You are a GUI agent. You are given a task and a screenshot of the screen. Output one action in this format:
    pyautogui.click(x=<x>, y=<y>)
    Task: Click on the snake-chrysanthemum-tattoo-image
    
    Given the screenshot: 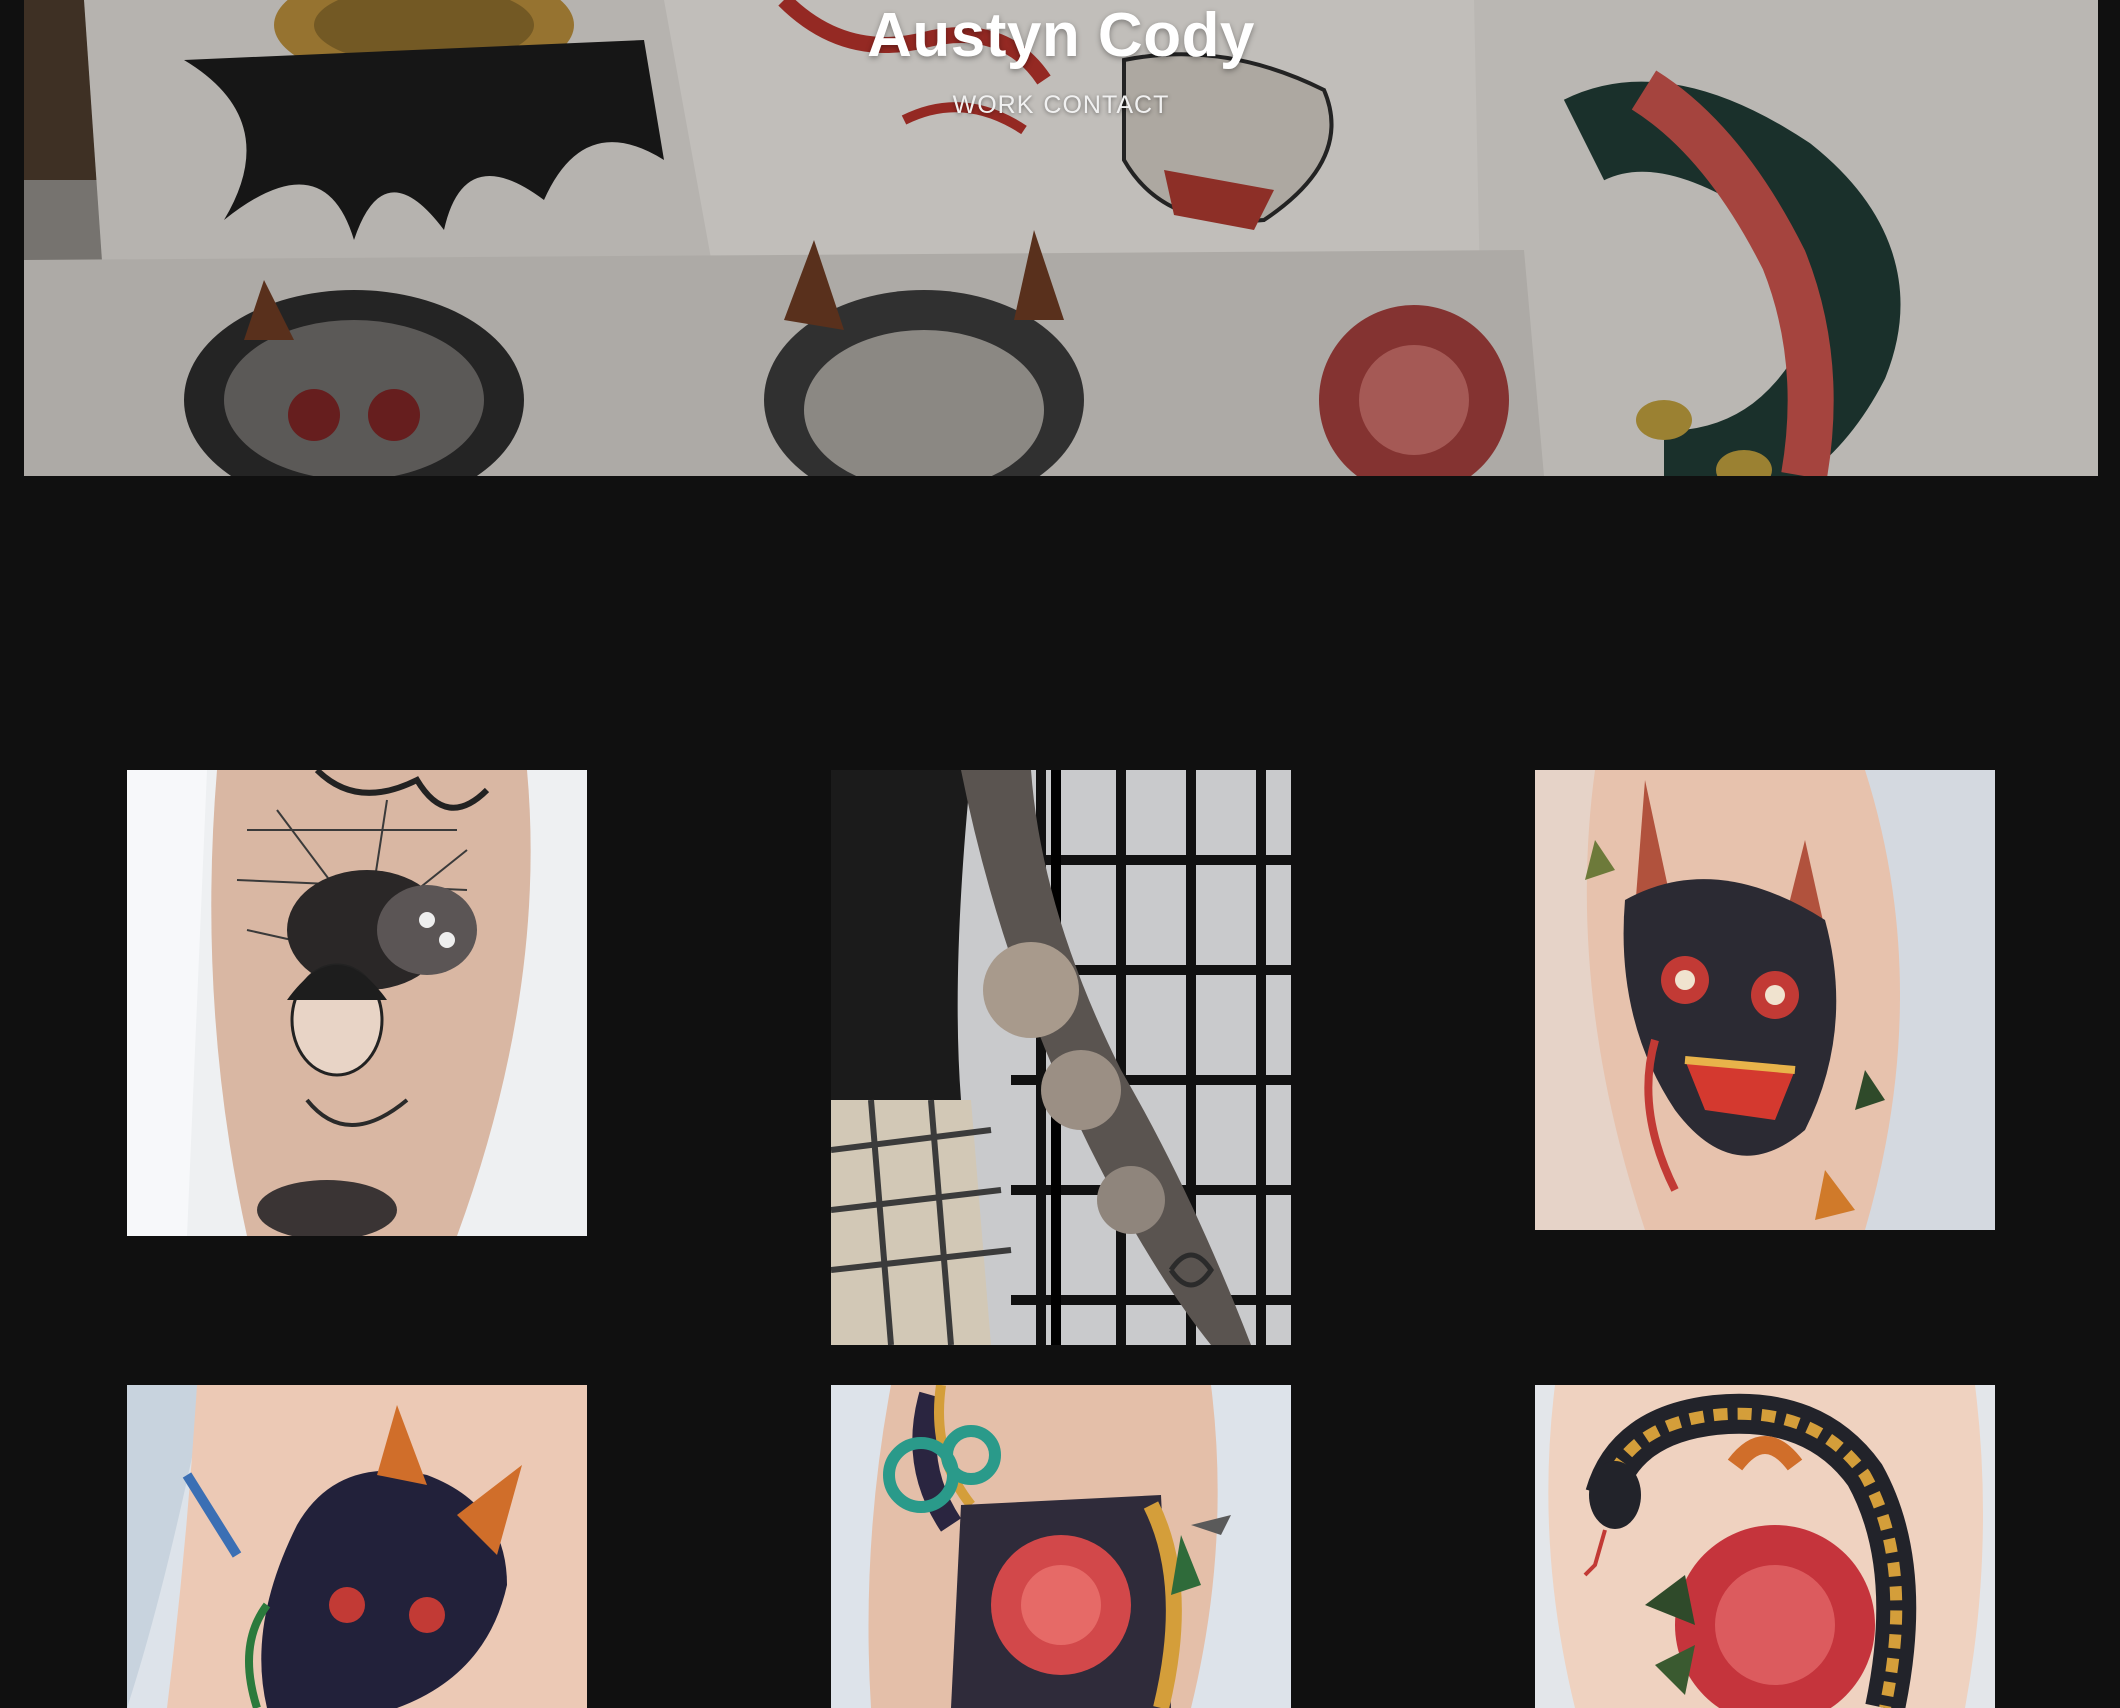 What is the action you would take?
    pyautogui.click(x=1765, y=1546)
    